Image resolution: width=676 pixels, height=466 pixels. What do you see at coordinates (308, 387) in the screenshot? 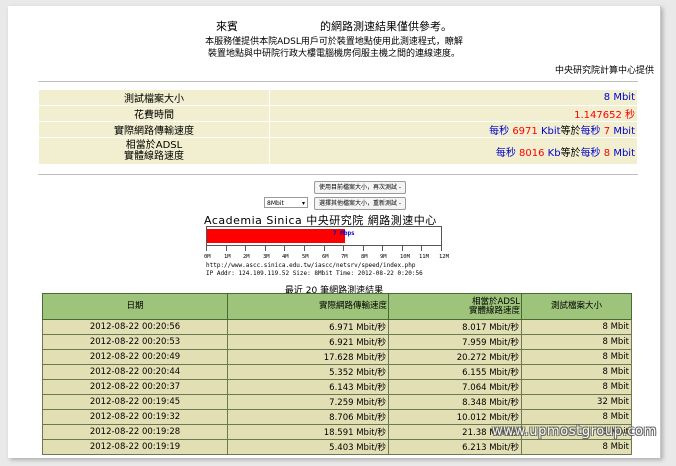
I see `row-speed: 6.143 Mbit/秒` at bounding box center [308, 387].